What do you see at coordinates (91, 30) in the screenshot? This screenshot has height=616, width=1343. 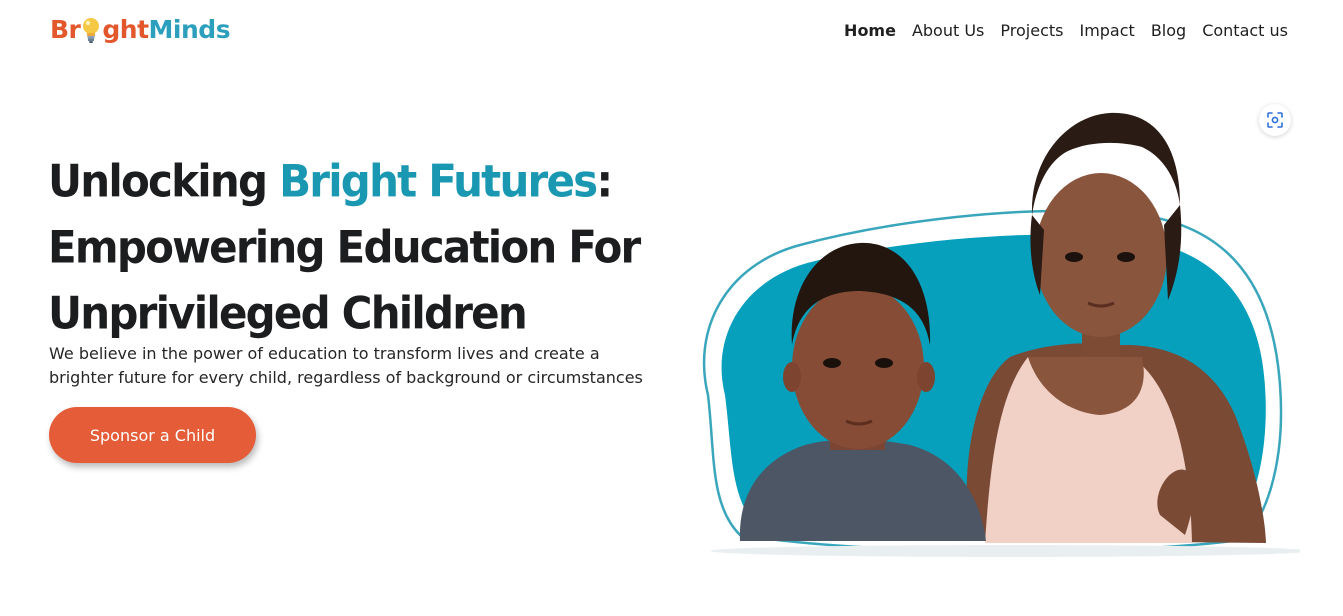 I see `lightbulb-icon` at bounding box center [91, 30].